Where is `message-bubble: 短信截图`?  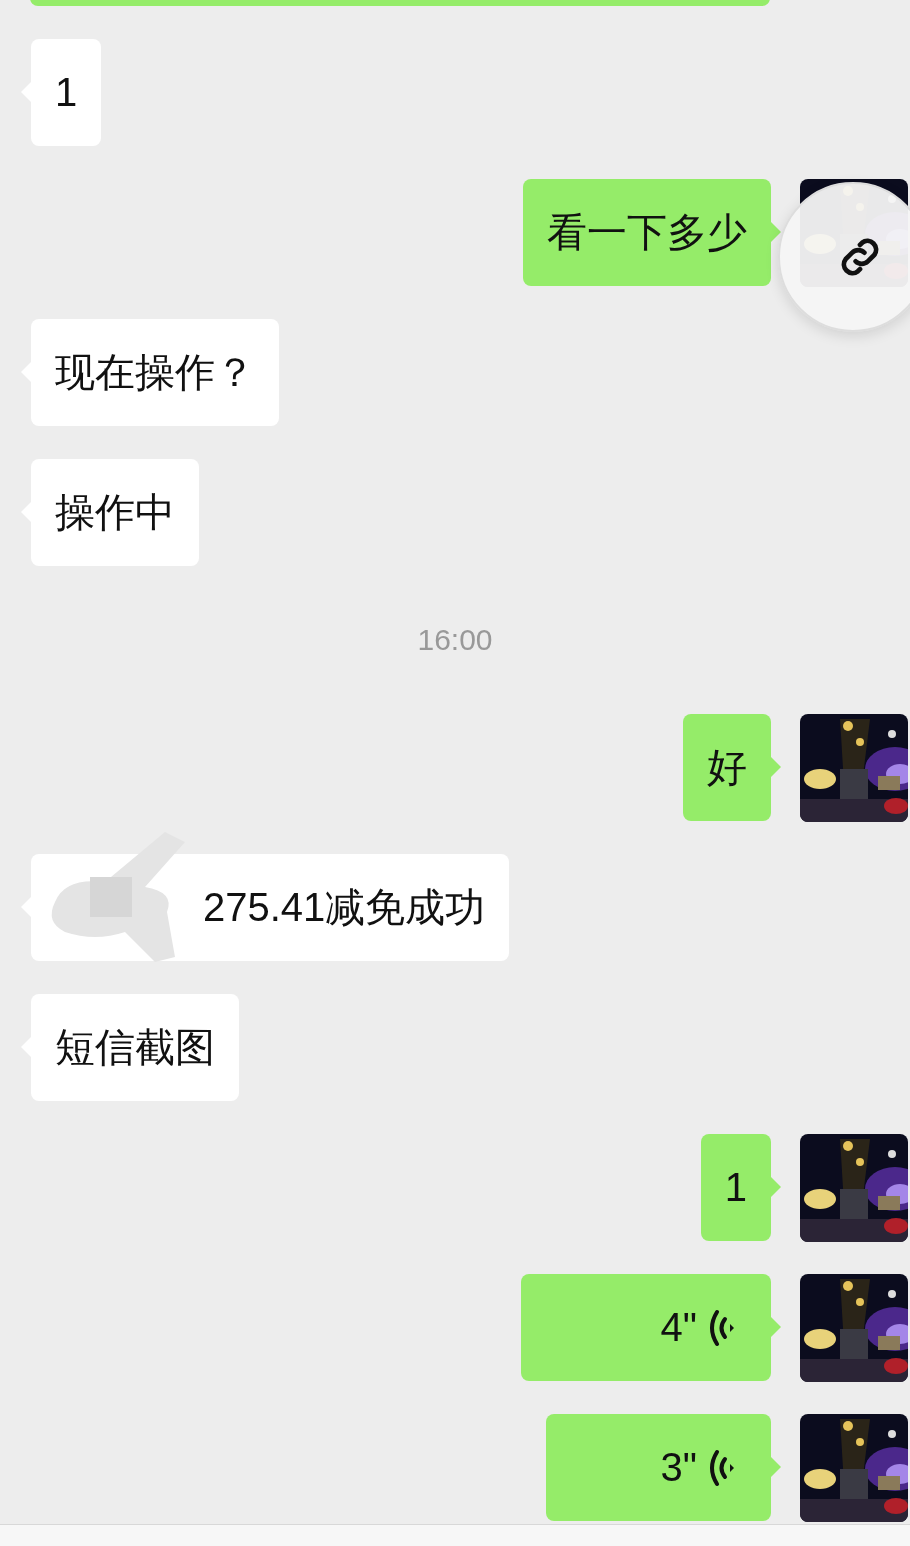
message-bubble: 短信截图 is located at coordinates (135, 1047).